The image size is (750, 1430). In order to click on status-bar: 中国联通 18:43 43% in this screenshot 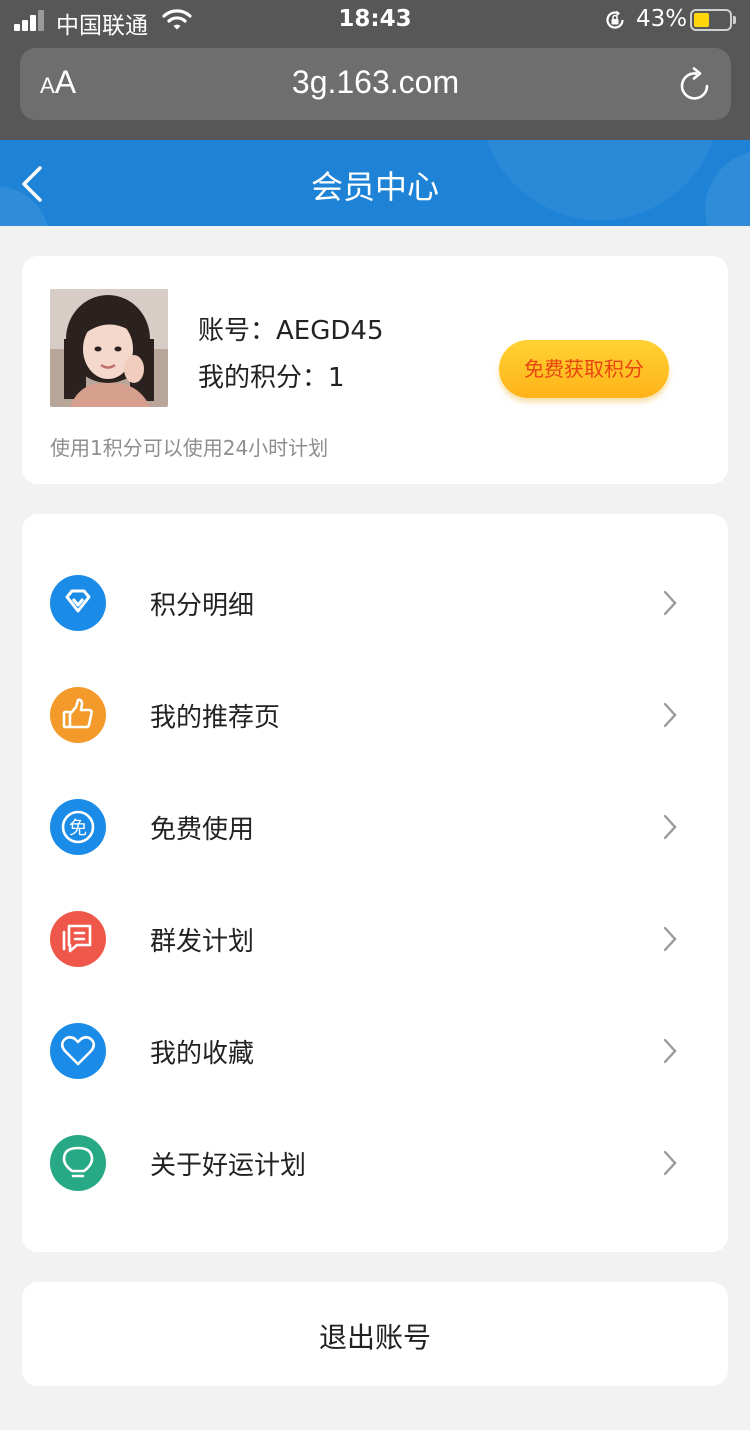, I will do `click(375, 20)`.